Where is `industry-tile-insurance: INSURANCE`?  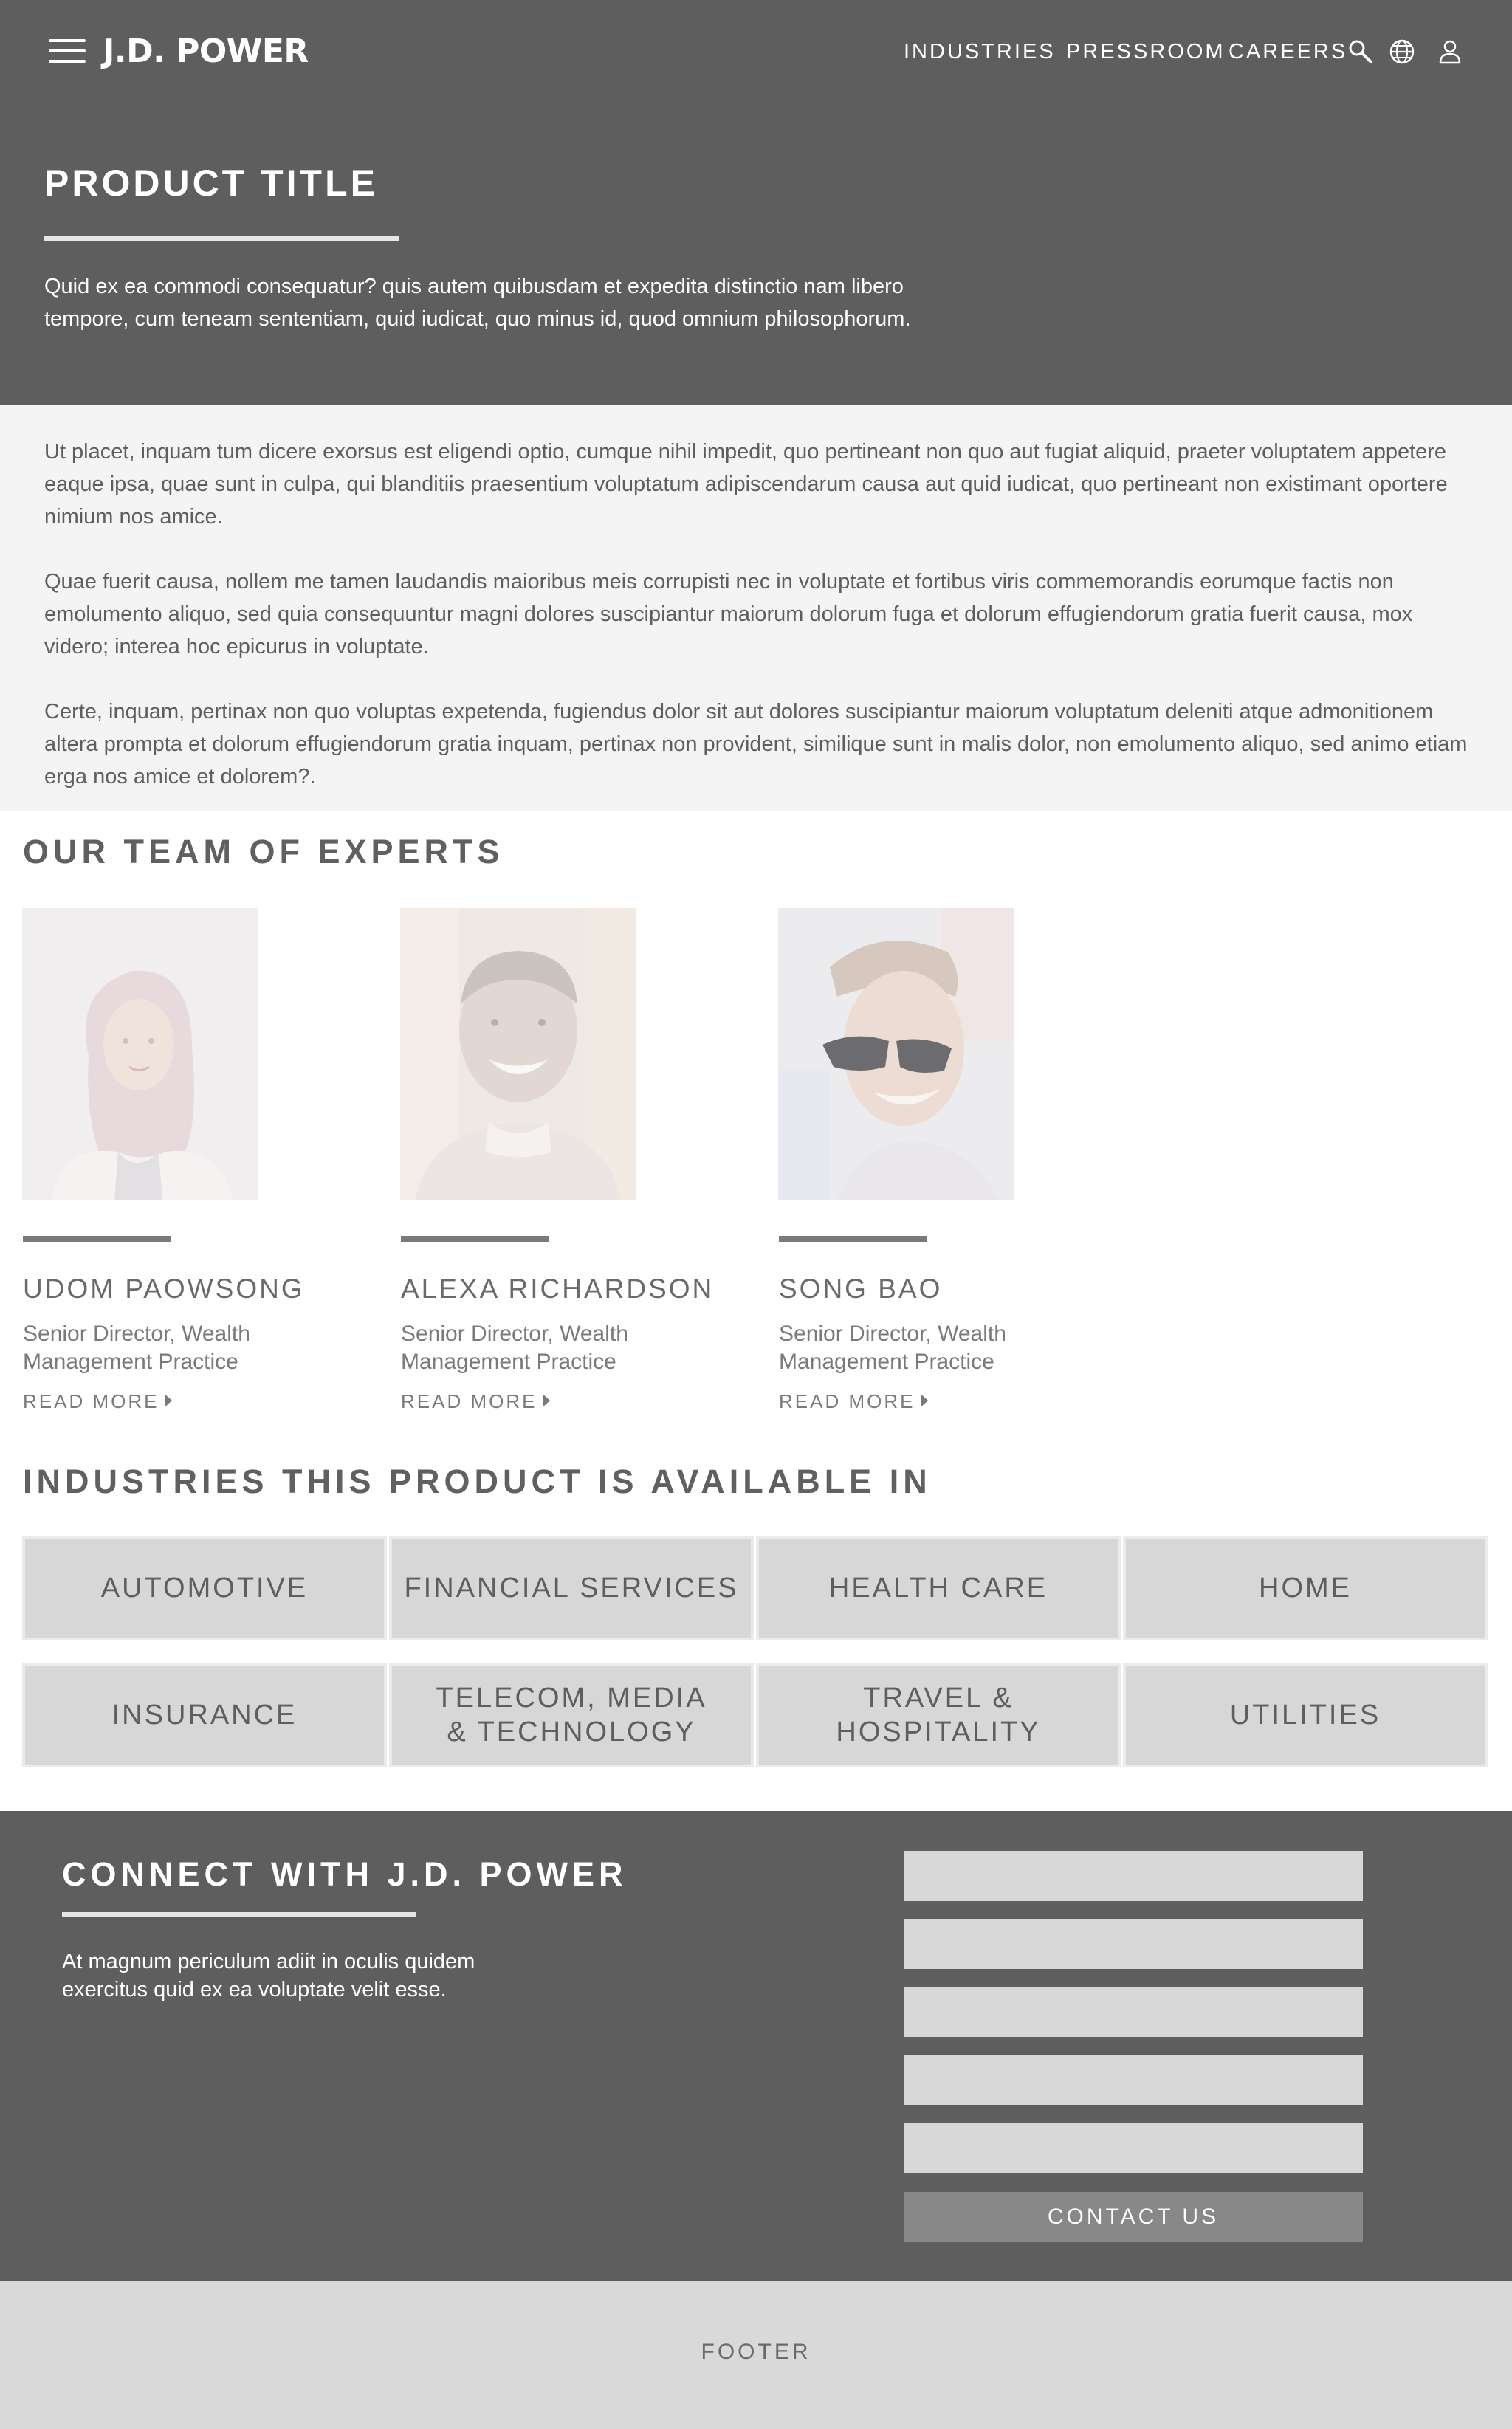 industry-tile-insurance: INSURANCE is located at coordinates (204, 1715).